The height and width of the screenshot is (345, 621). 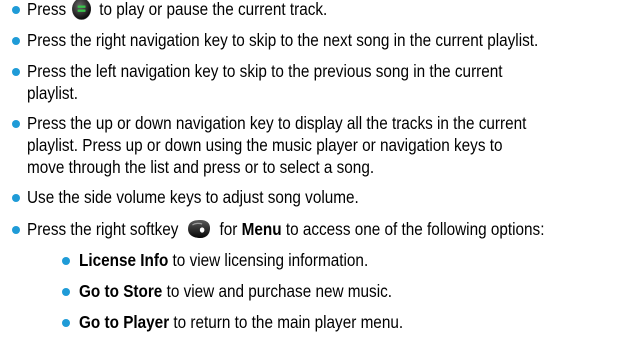 I want to click on item-text-line: playlist., so click(x=53, y=93).